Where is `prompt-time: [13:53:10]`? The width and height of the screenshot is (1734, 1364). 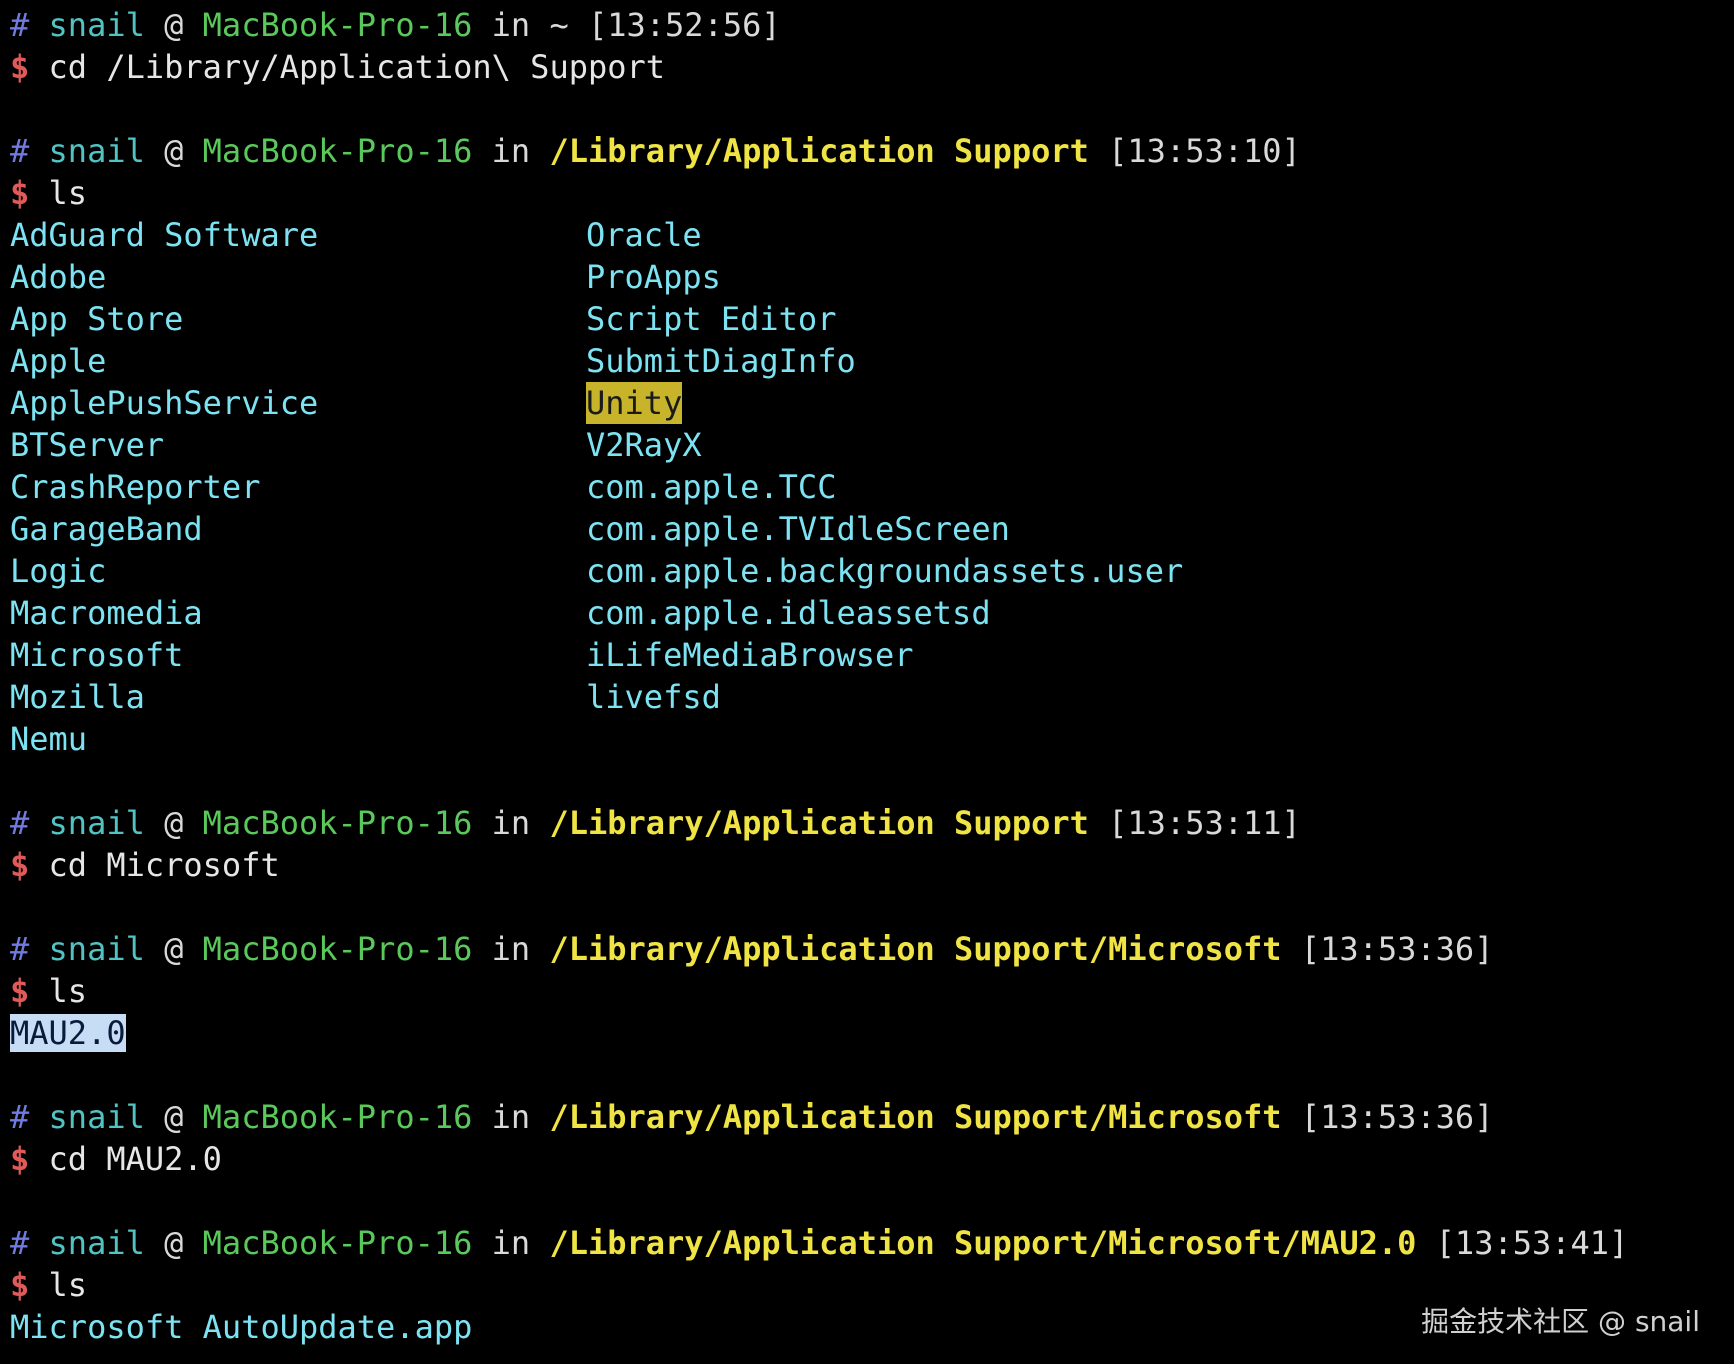 prompt-time: [13:53:10] is located at coordinates (1204, 151).